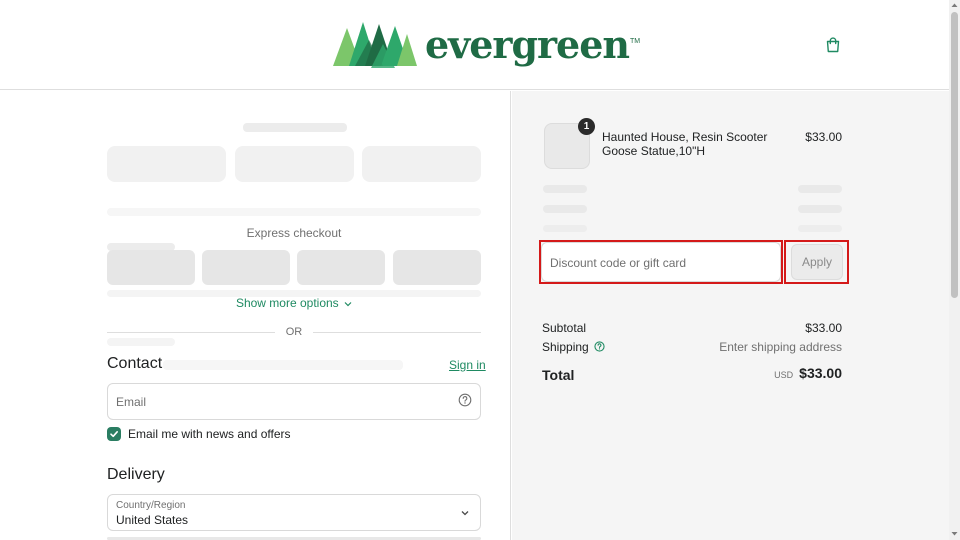  I want to click on scrollbar-thumb, so click(954, 155).